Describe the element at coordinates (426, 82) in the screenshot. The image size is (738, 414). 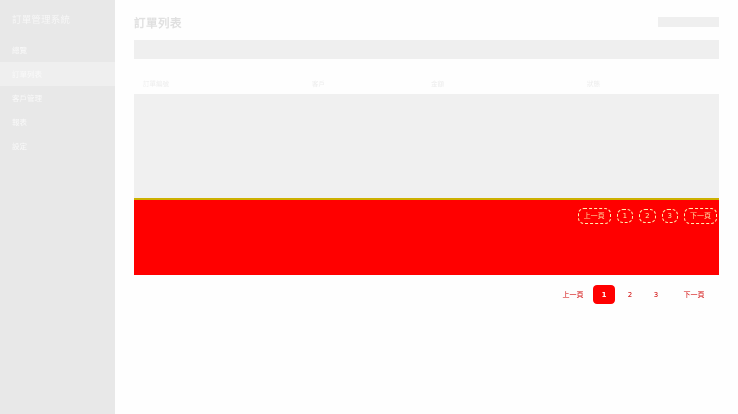
I see `table-header: 訂單編號 客戶 金額 狀態` at that location.